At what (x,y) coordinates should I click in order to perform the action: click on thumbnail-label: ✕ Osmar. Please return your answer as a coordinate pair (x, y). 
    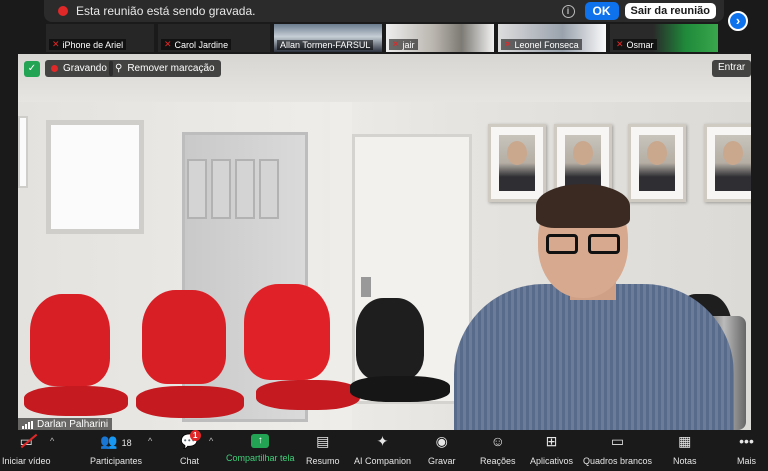
    Looking at the image, I should click on (635, 44).